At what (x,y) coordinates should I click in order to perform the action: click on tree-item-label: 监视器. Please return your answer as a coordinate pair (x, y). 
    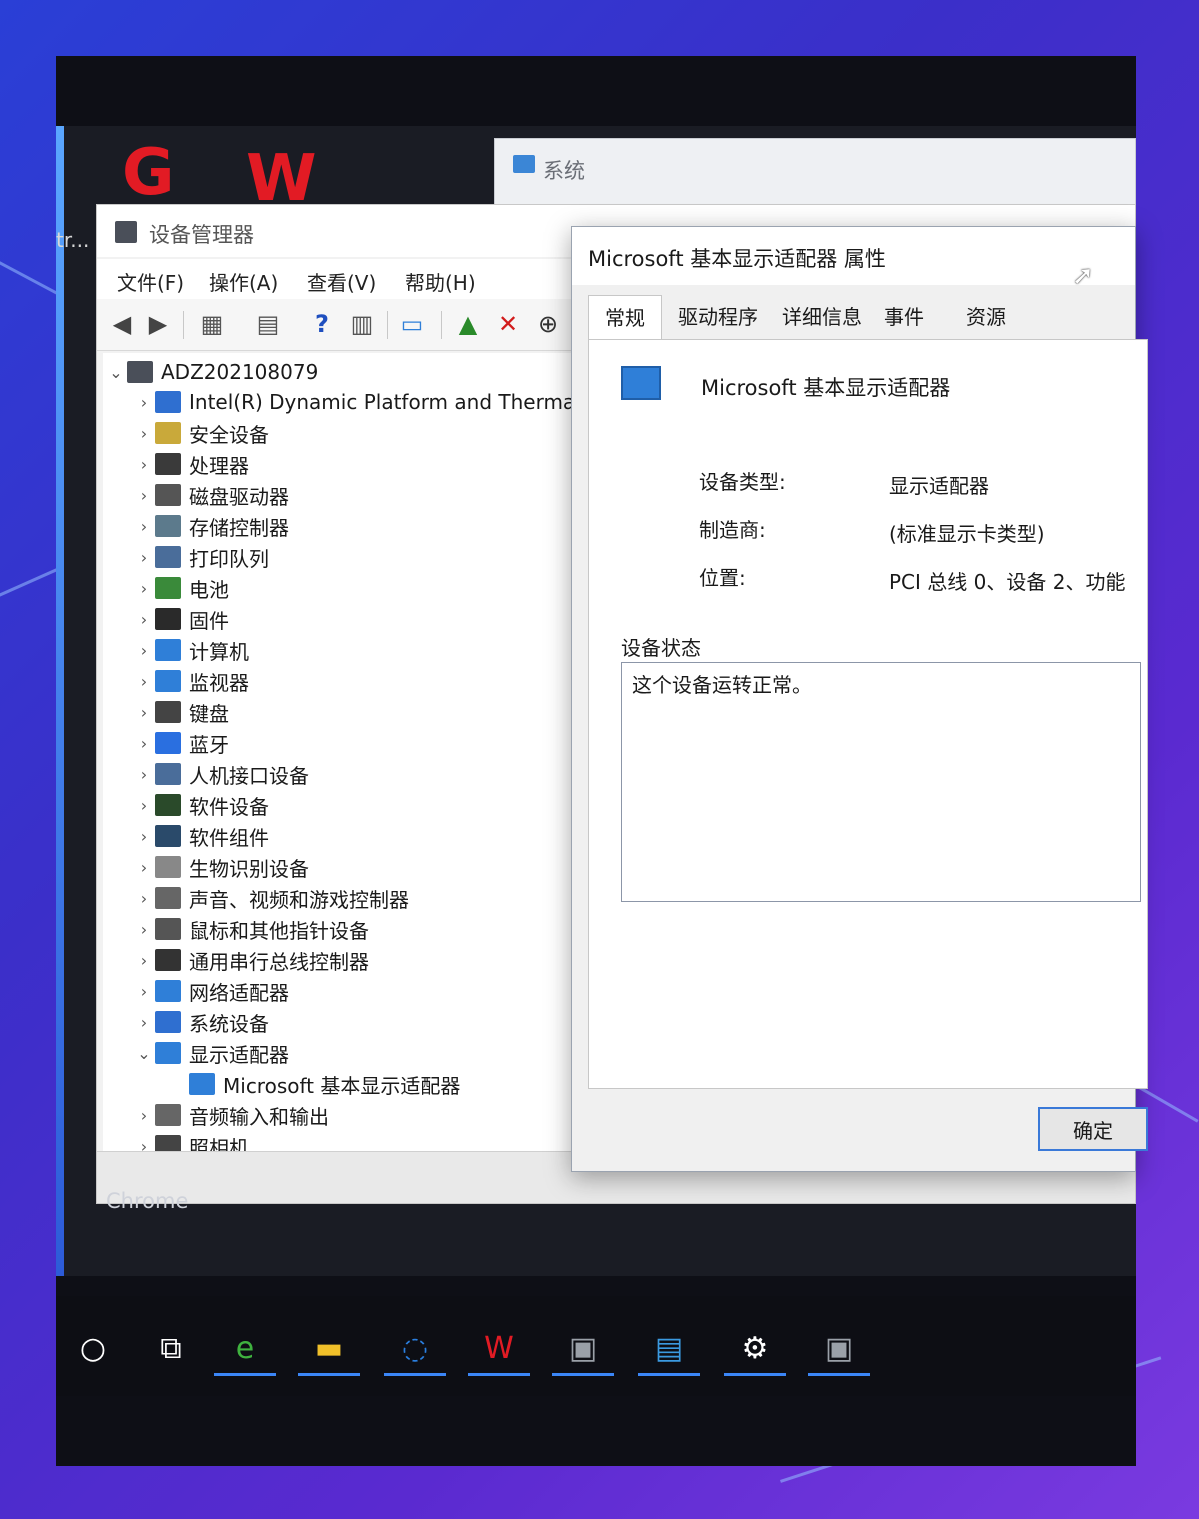
    Looking at the image, I should click on (219, 682).